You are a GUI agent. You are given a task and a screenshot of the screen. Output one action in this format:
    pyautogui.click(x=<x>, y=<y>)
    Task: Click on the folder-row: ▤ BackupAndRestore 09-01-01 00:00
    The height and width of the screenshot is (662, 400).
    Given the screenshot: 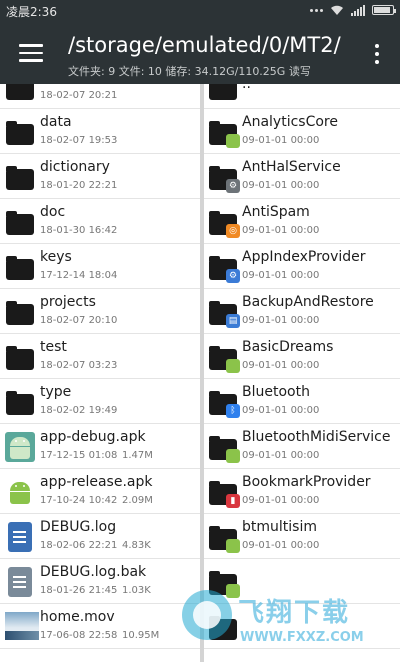 What is the action you would take?
    pyautogui.click(x=302, y=311)
    